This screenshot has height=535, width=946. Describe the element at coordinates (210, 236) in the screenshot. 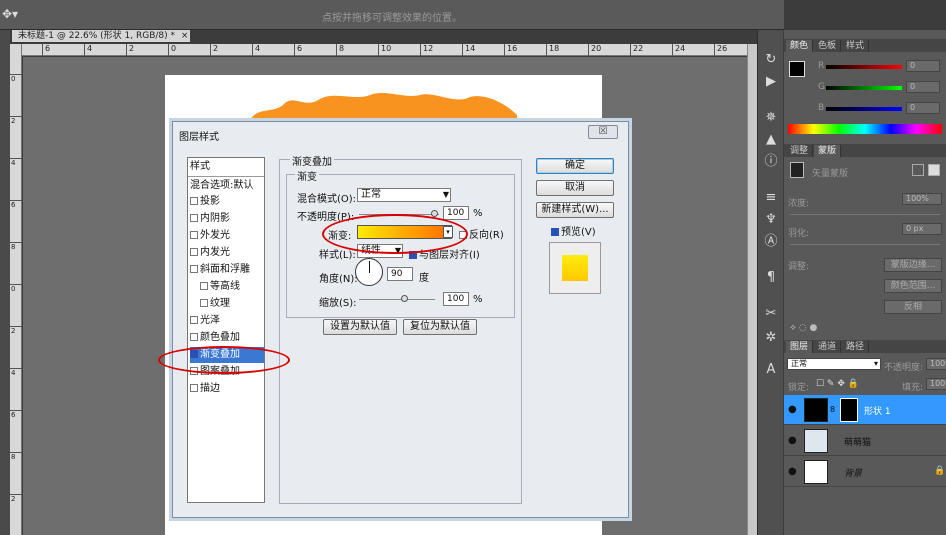

I see `style-item: 外发光` at that location.